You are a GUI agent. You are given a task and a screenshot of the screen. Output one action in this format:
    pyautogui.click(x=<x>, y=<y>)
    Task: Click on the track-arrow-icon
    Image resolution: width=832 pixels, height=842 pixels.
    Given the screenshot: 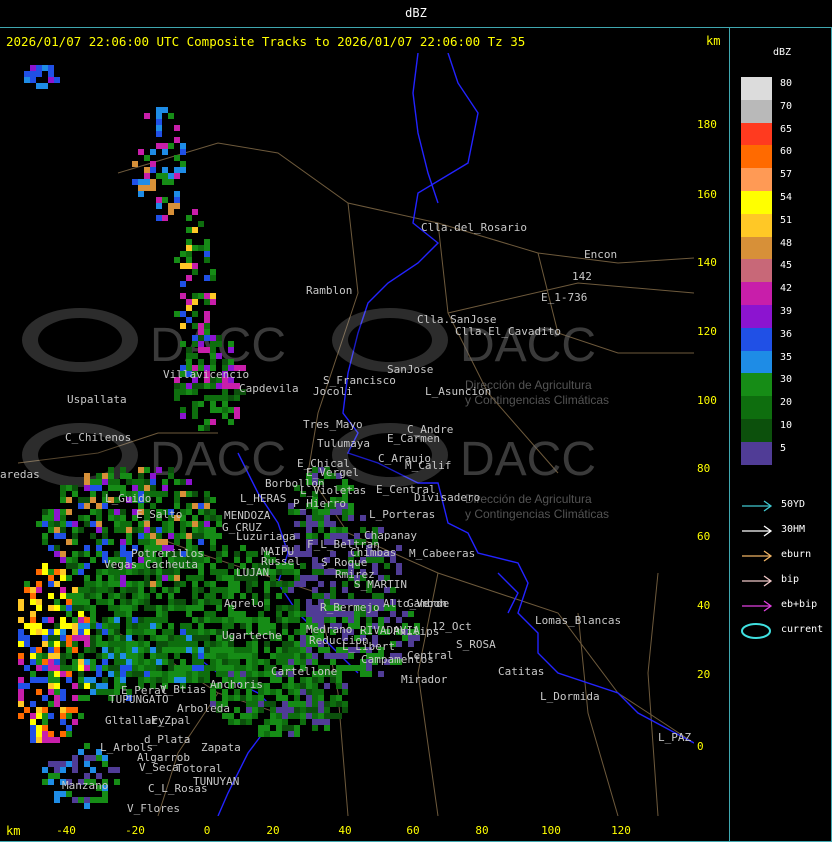 What is the action you would take?
    pyautogui.click(x=757, y=531)
    